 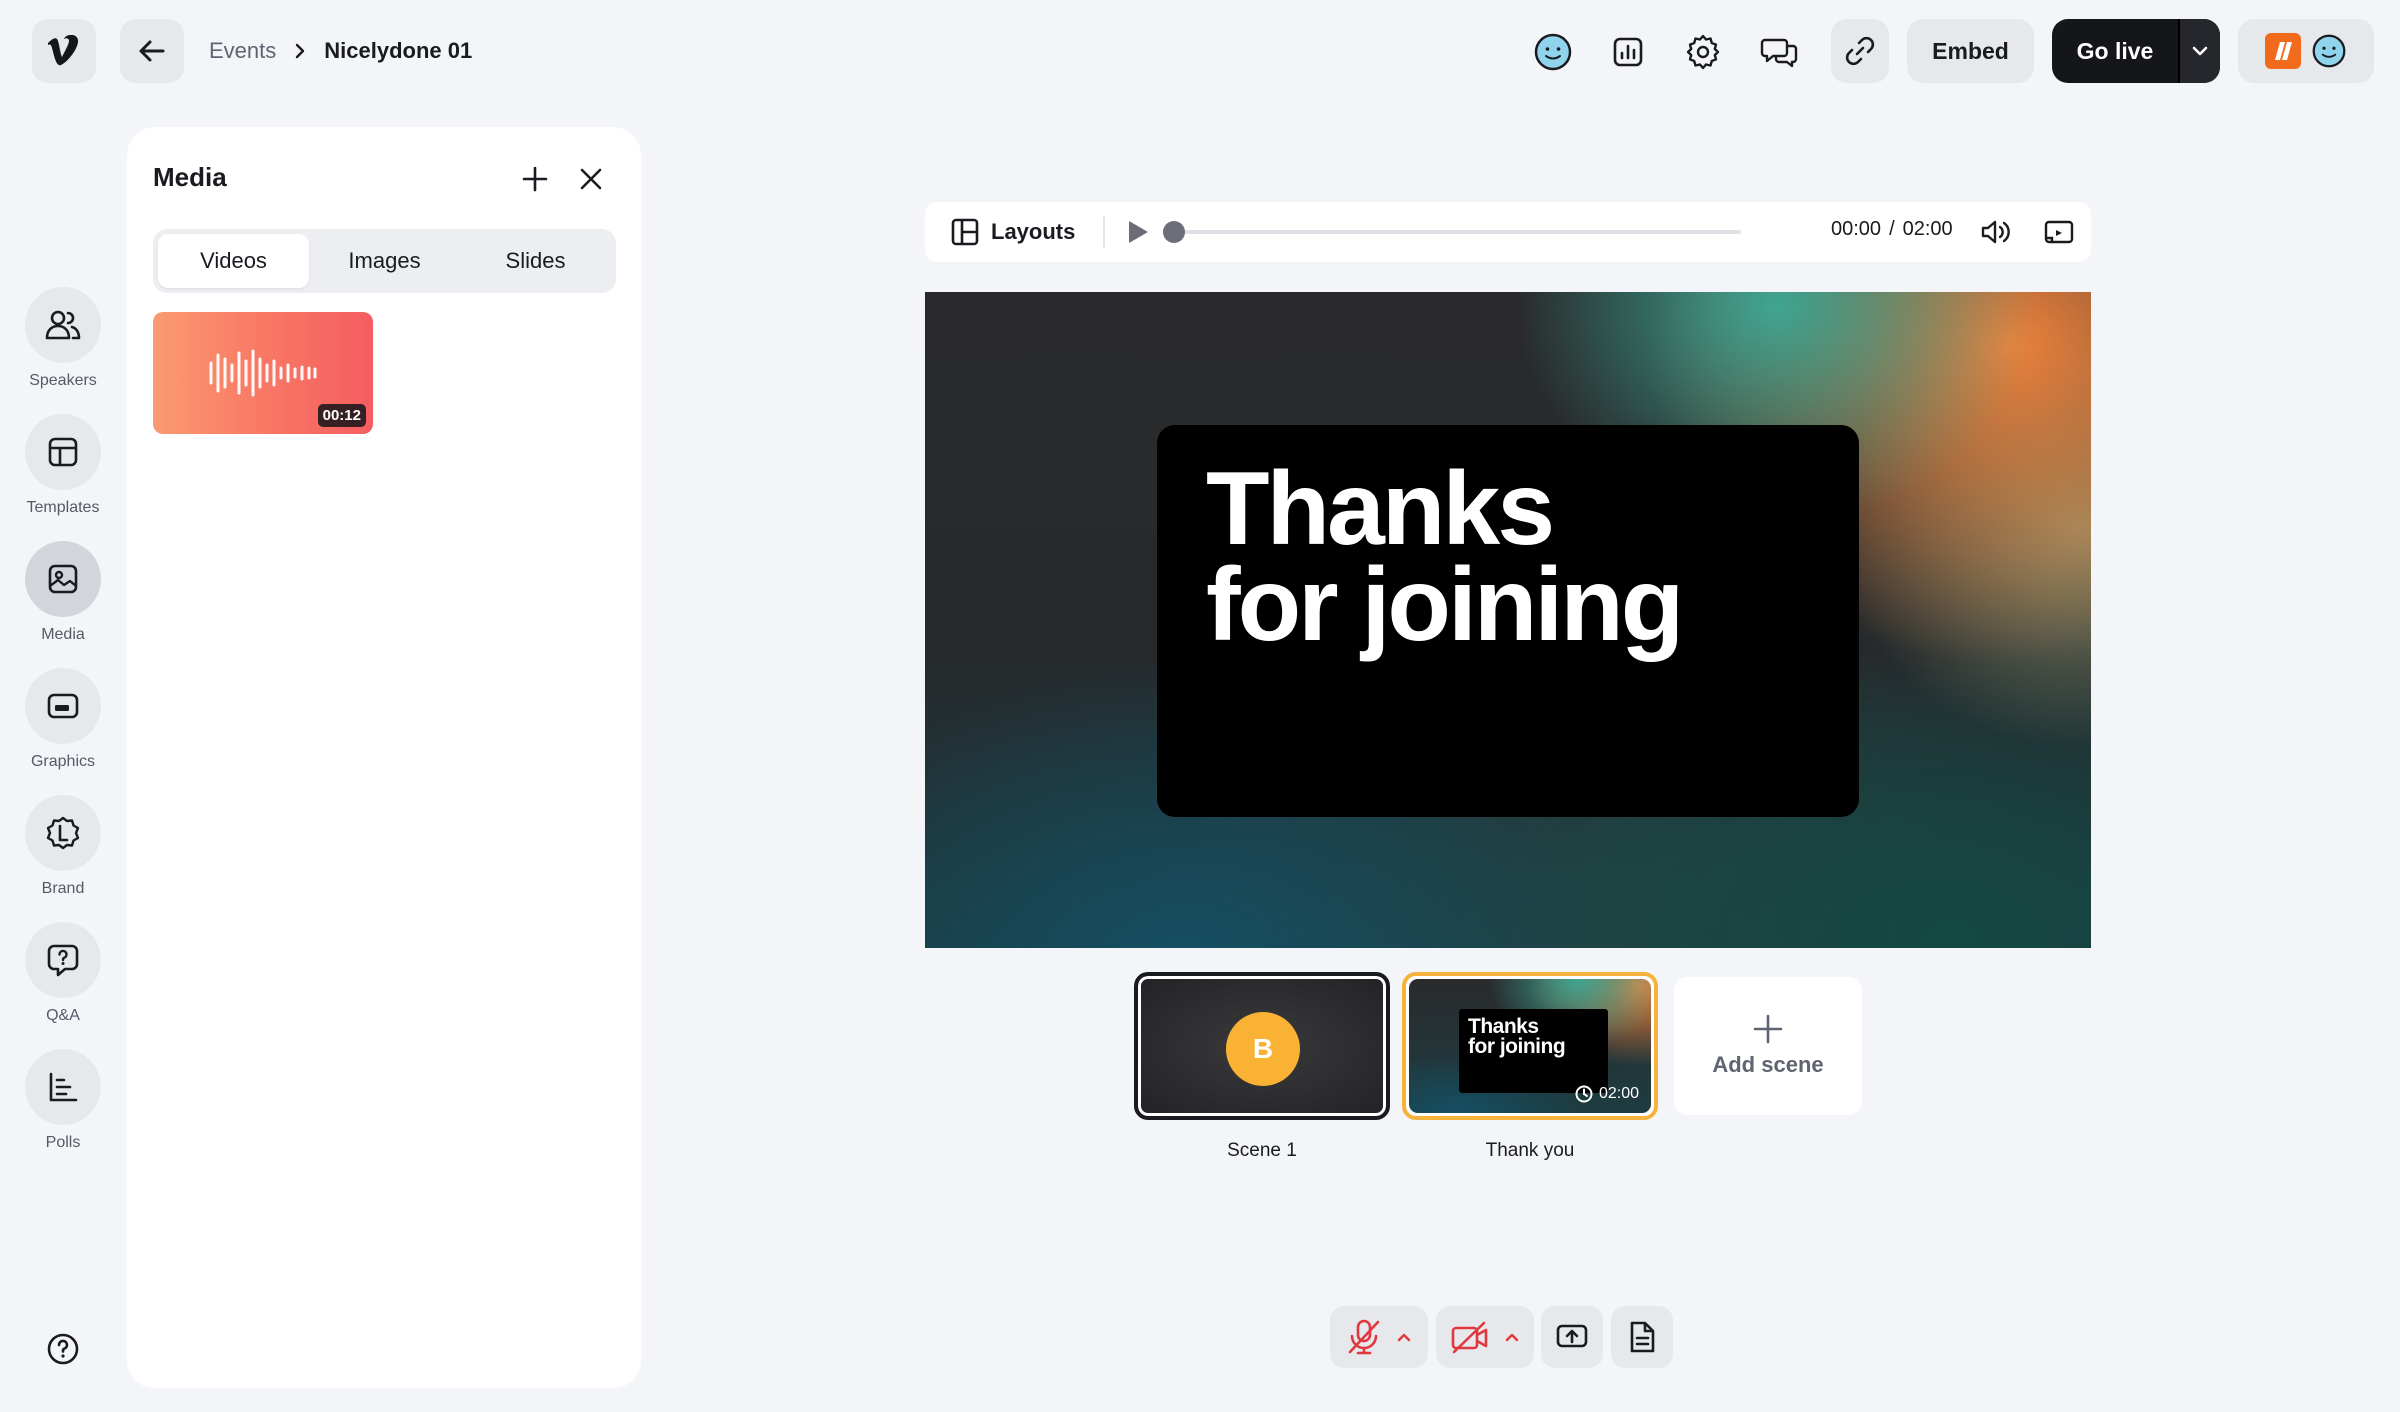 What do you see at coordinates (1138, 232) in the screenshot?
I see `play-button` at bounding box center [1138, 232].